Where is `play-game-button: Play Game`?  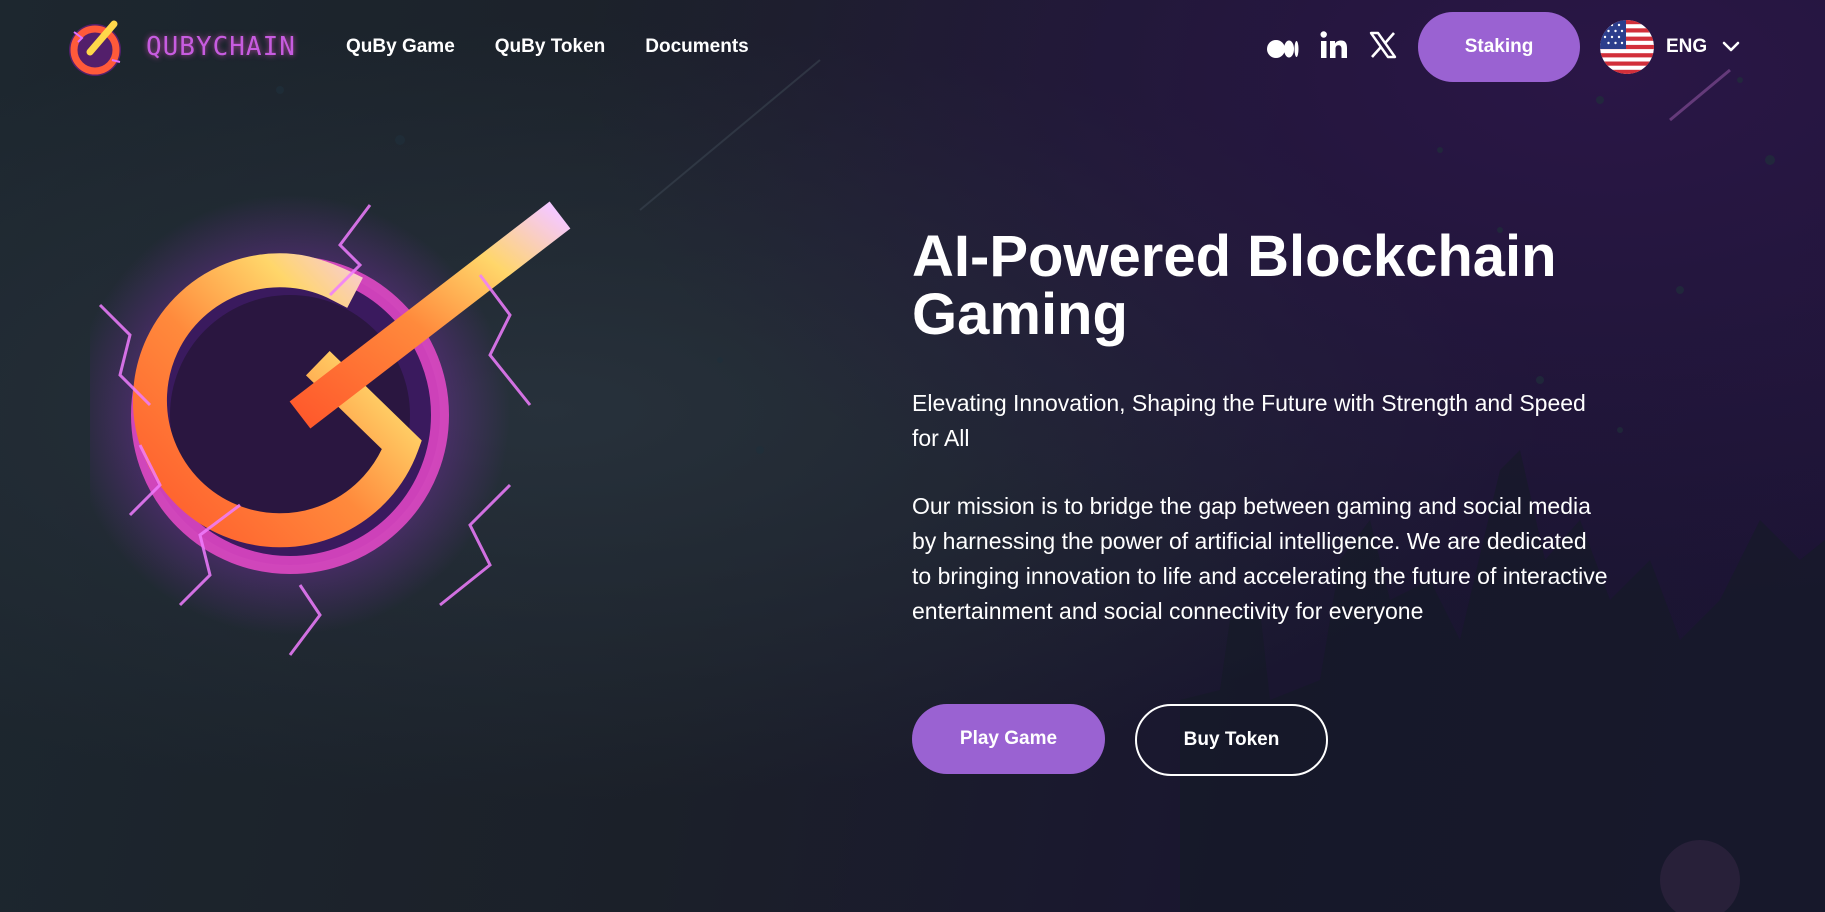
play-game-button: Play Game is located at coordinates (1008, 739).